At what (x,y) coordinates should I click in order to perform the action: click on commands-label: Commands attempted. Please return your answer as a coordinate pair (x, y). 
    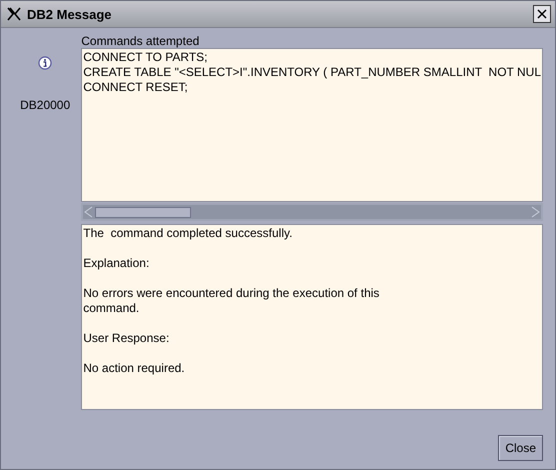
    Looking at the image, I should click on (140, 41).